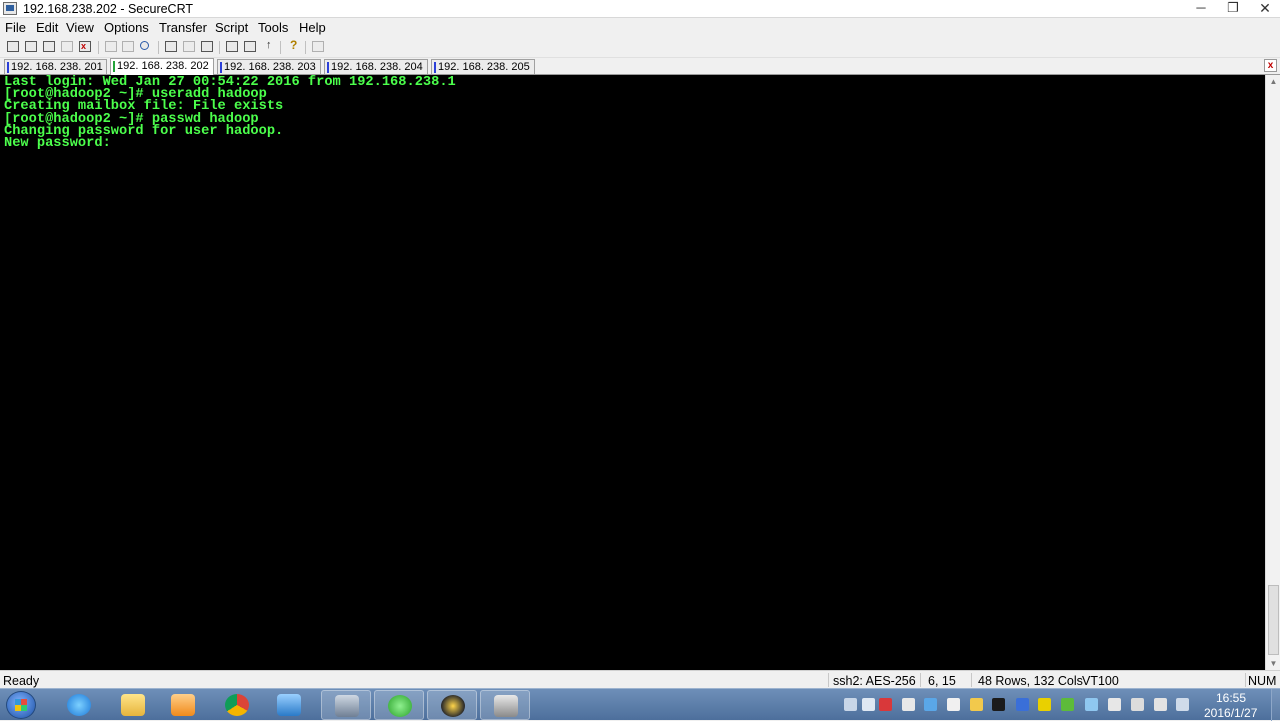 This screenshot has height=721, width=1280. Describe the element at coordinates (49, 47) in the screenshot. I see `connect-in-tab-icon` at that location.